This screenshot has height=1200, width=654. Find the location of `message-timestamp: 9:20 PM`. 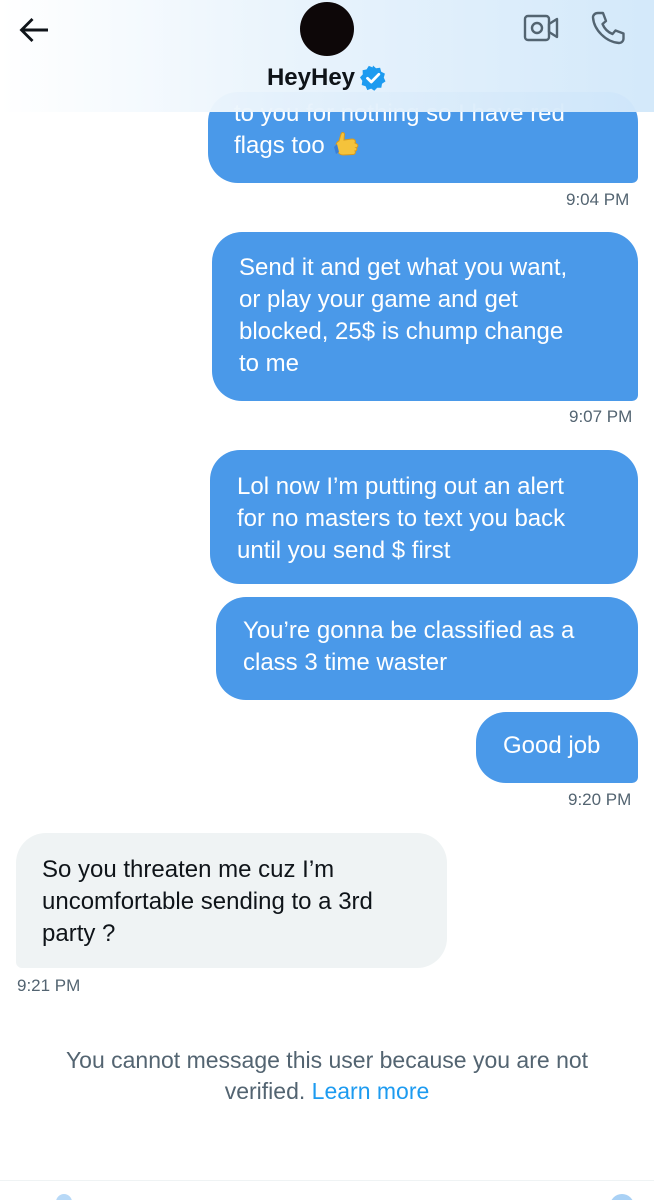

message-timestamp: 9:20 PM is located at coordinates (600, 799).